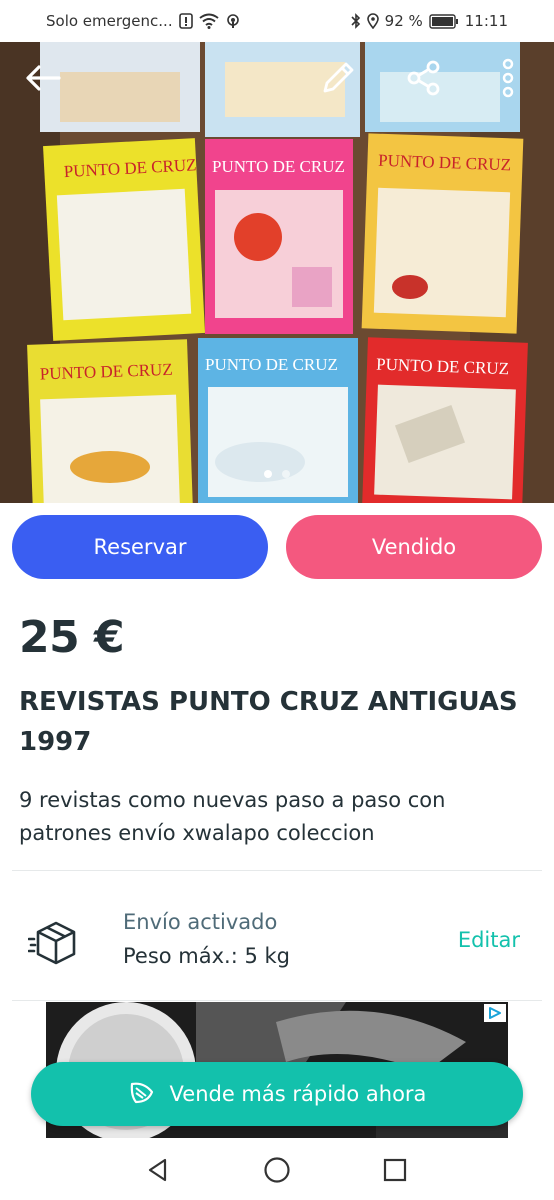 The height and width of the screenshot is (1200, 554). Describe the element at coordinates (489, 940) in the screenshot. I see `edit-shipping-link: Editar` at that location.